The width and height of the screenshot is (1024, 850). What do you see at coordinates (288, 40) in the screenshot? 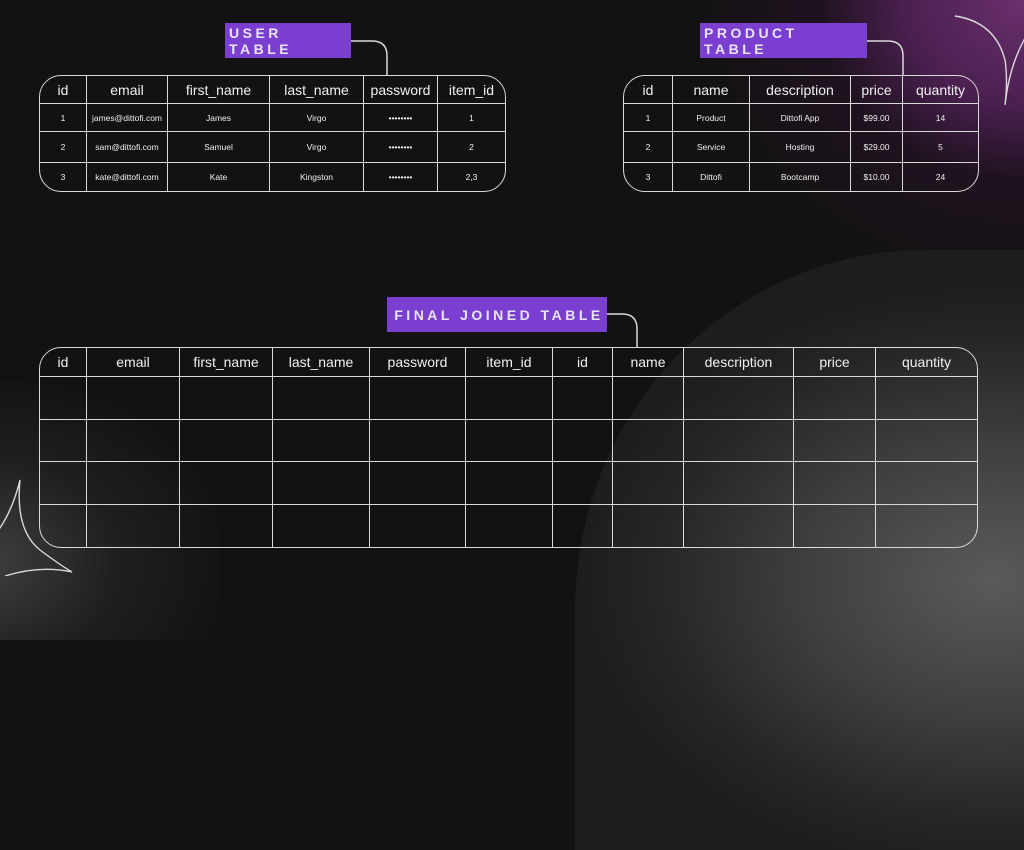
I see `user-table-label: USER TABLE` at bounding box center [288, 40].